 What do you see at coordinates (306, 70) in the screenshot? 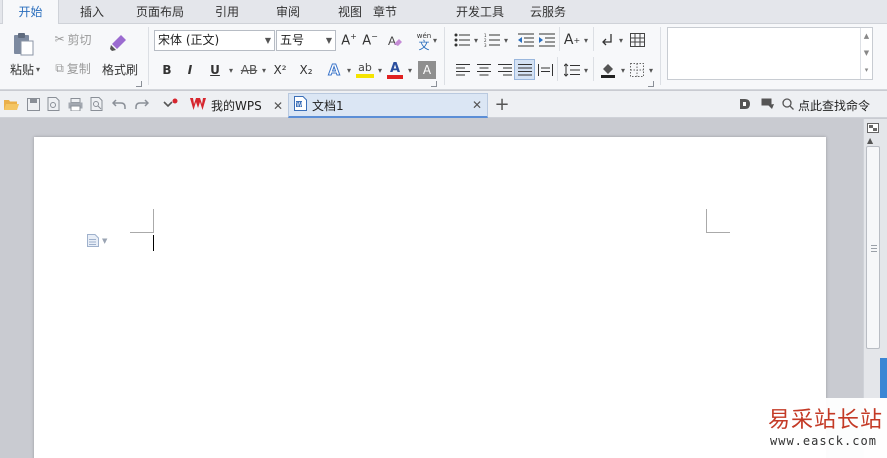
I see `subscript-button: X₂` at bounding box center [306, 70].